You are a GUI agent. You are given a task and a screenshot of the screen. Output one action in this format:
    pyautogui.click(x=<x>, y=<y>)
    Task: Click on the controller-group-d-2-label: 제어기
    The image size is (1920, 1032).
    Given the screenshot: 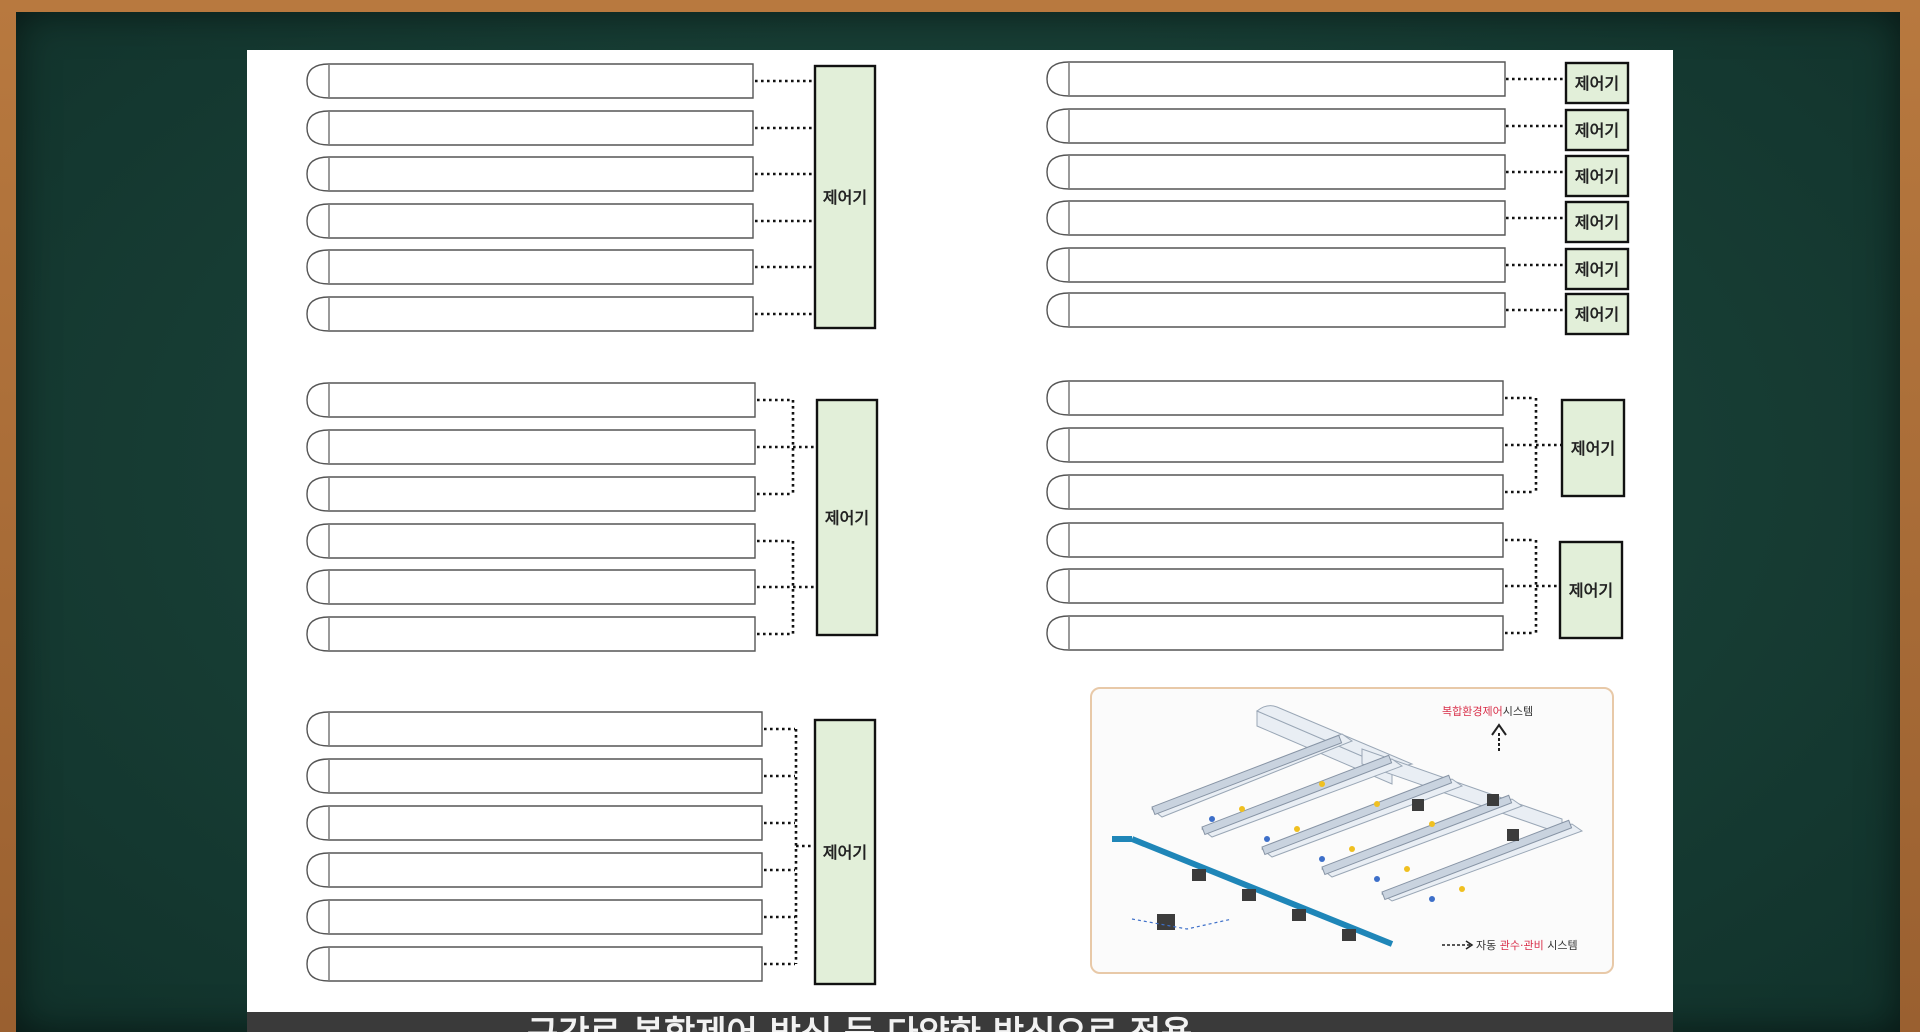 What is the action you would take?
    pyautogui.click(x=1591, y=590)
    